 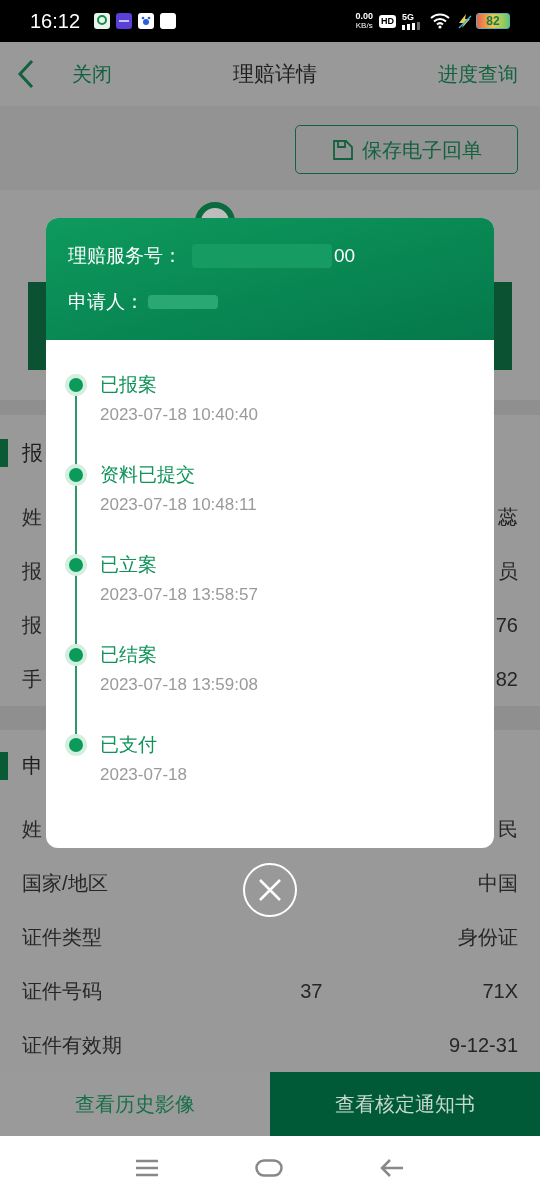 I want to click on service-number-label: 理赔服务号：, so click(x=125, y=255).